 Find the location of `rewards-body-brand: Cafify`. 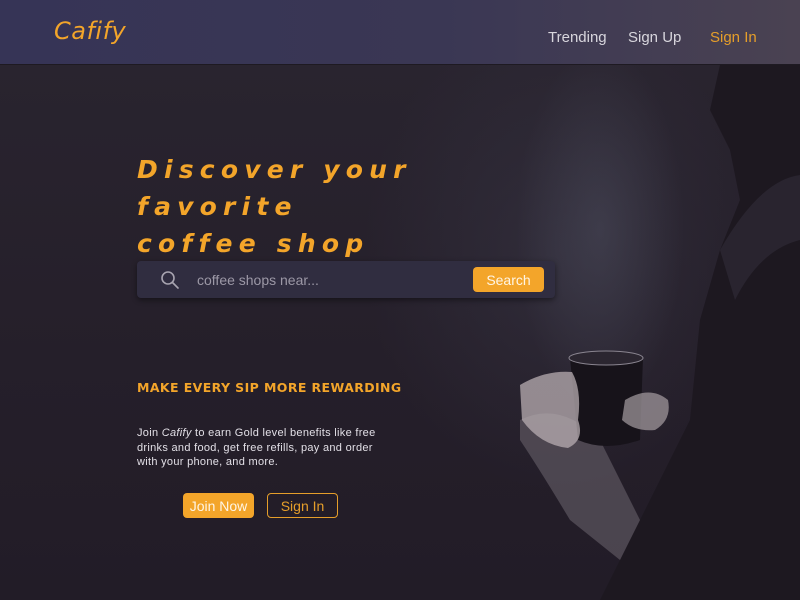

rewards-body-brand: Cafify is located at coordinates (176, 433).